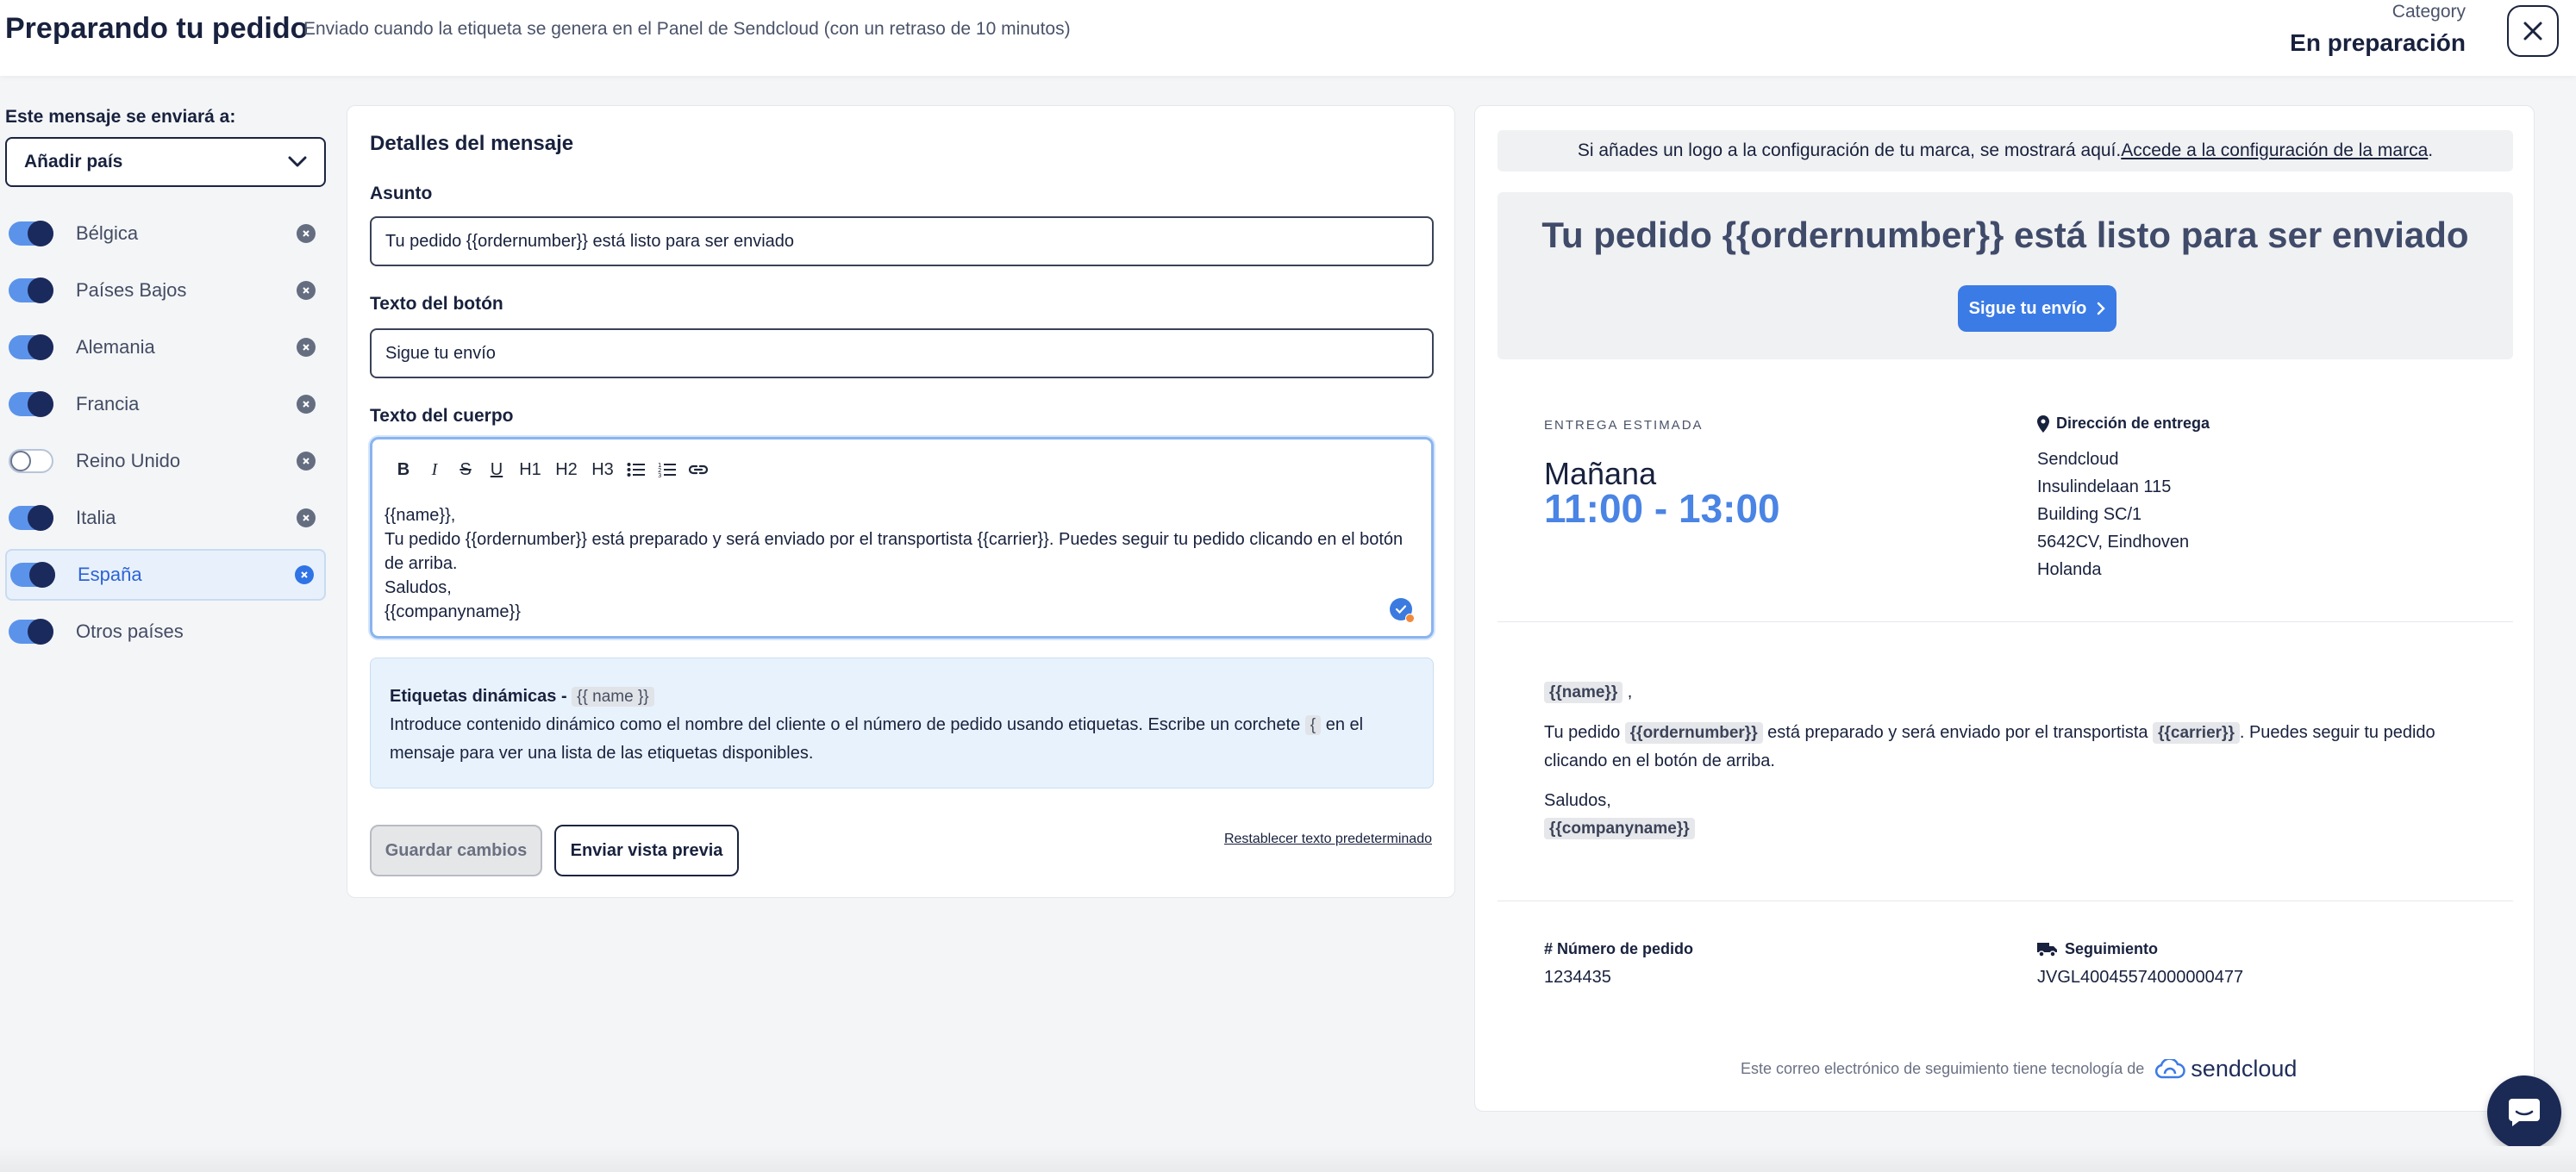 This screenshot has height=1172, width=2576. What do you see at coordinates (902, 241) in the screenshot?
I see `subject-input` at bounding box center [902, 241].